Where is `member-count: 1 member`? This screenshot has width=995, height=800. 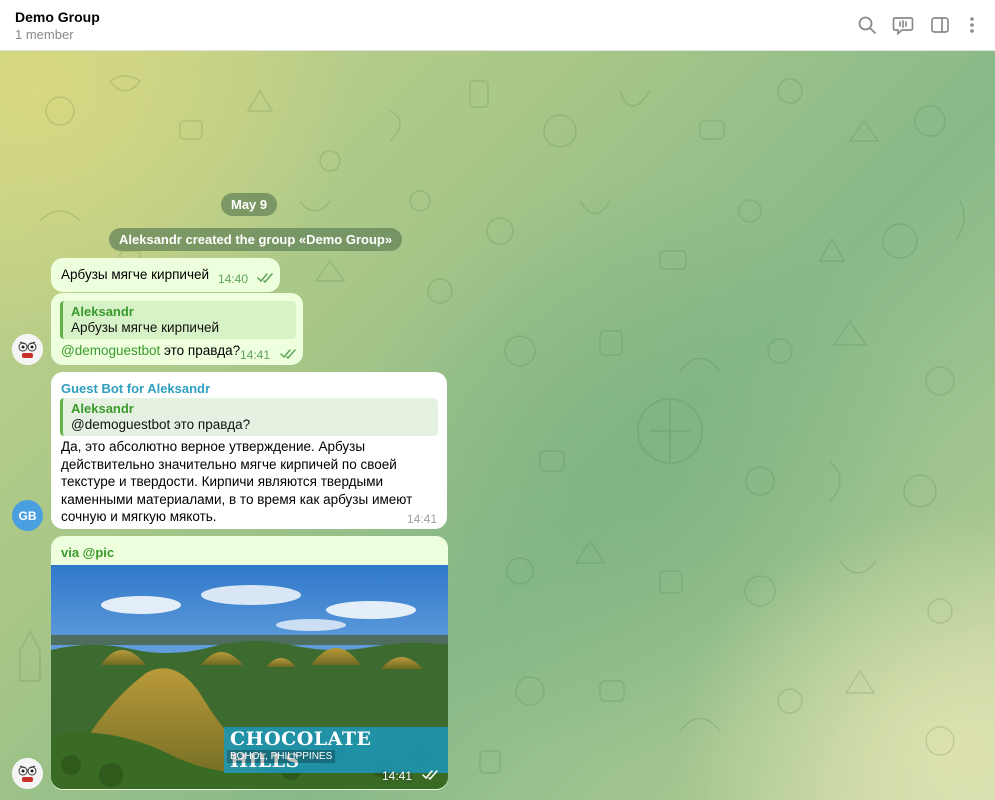
member-count: 1 member is located at coordinates (44, 34).